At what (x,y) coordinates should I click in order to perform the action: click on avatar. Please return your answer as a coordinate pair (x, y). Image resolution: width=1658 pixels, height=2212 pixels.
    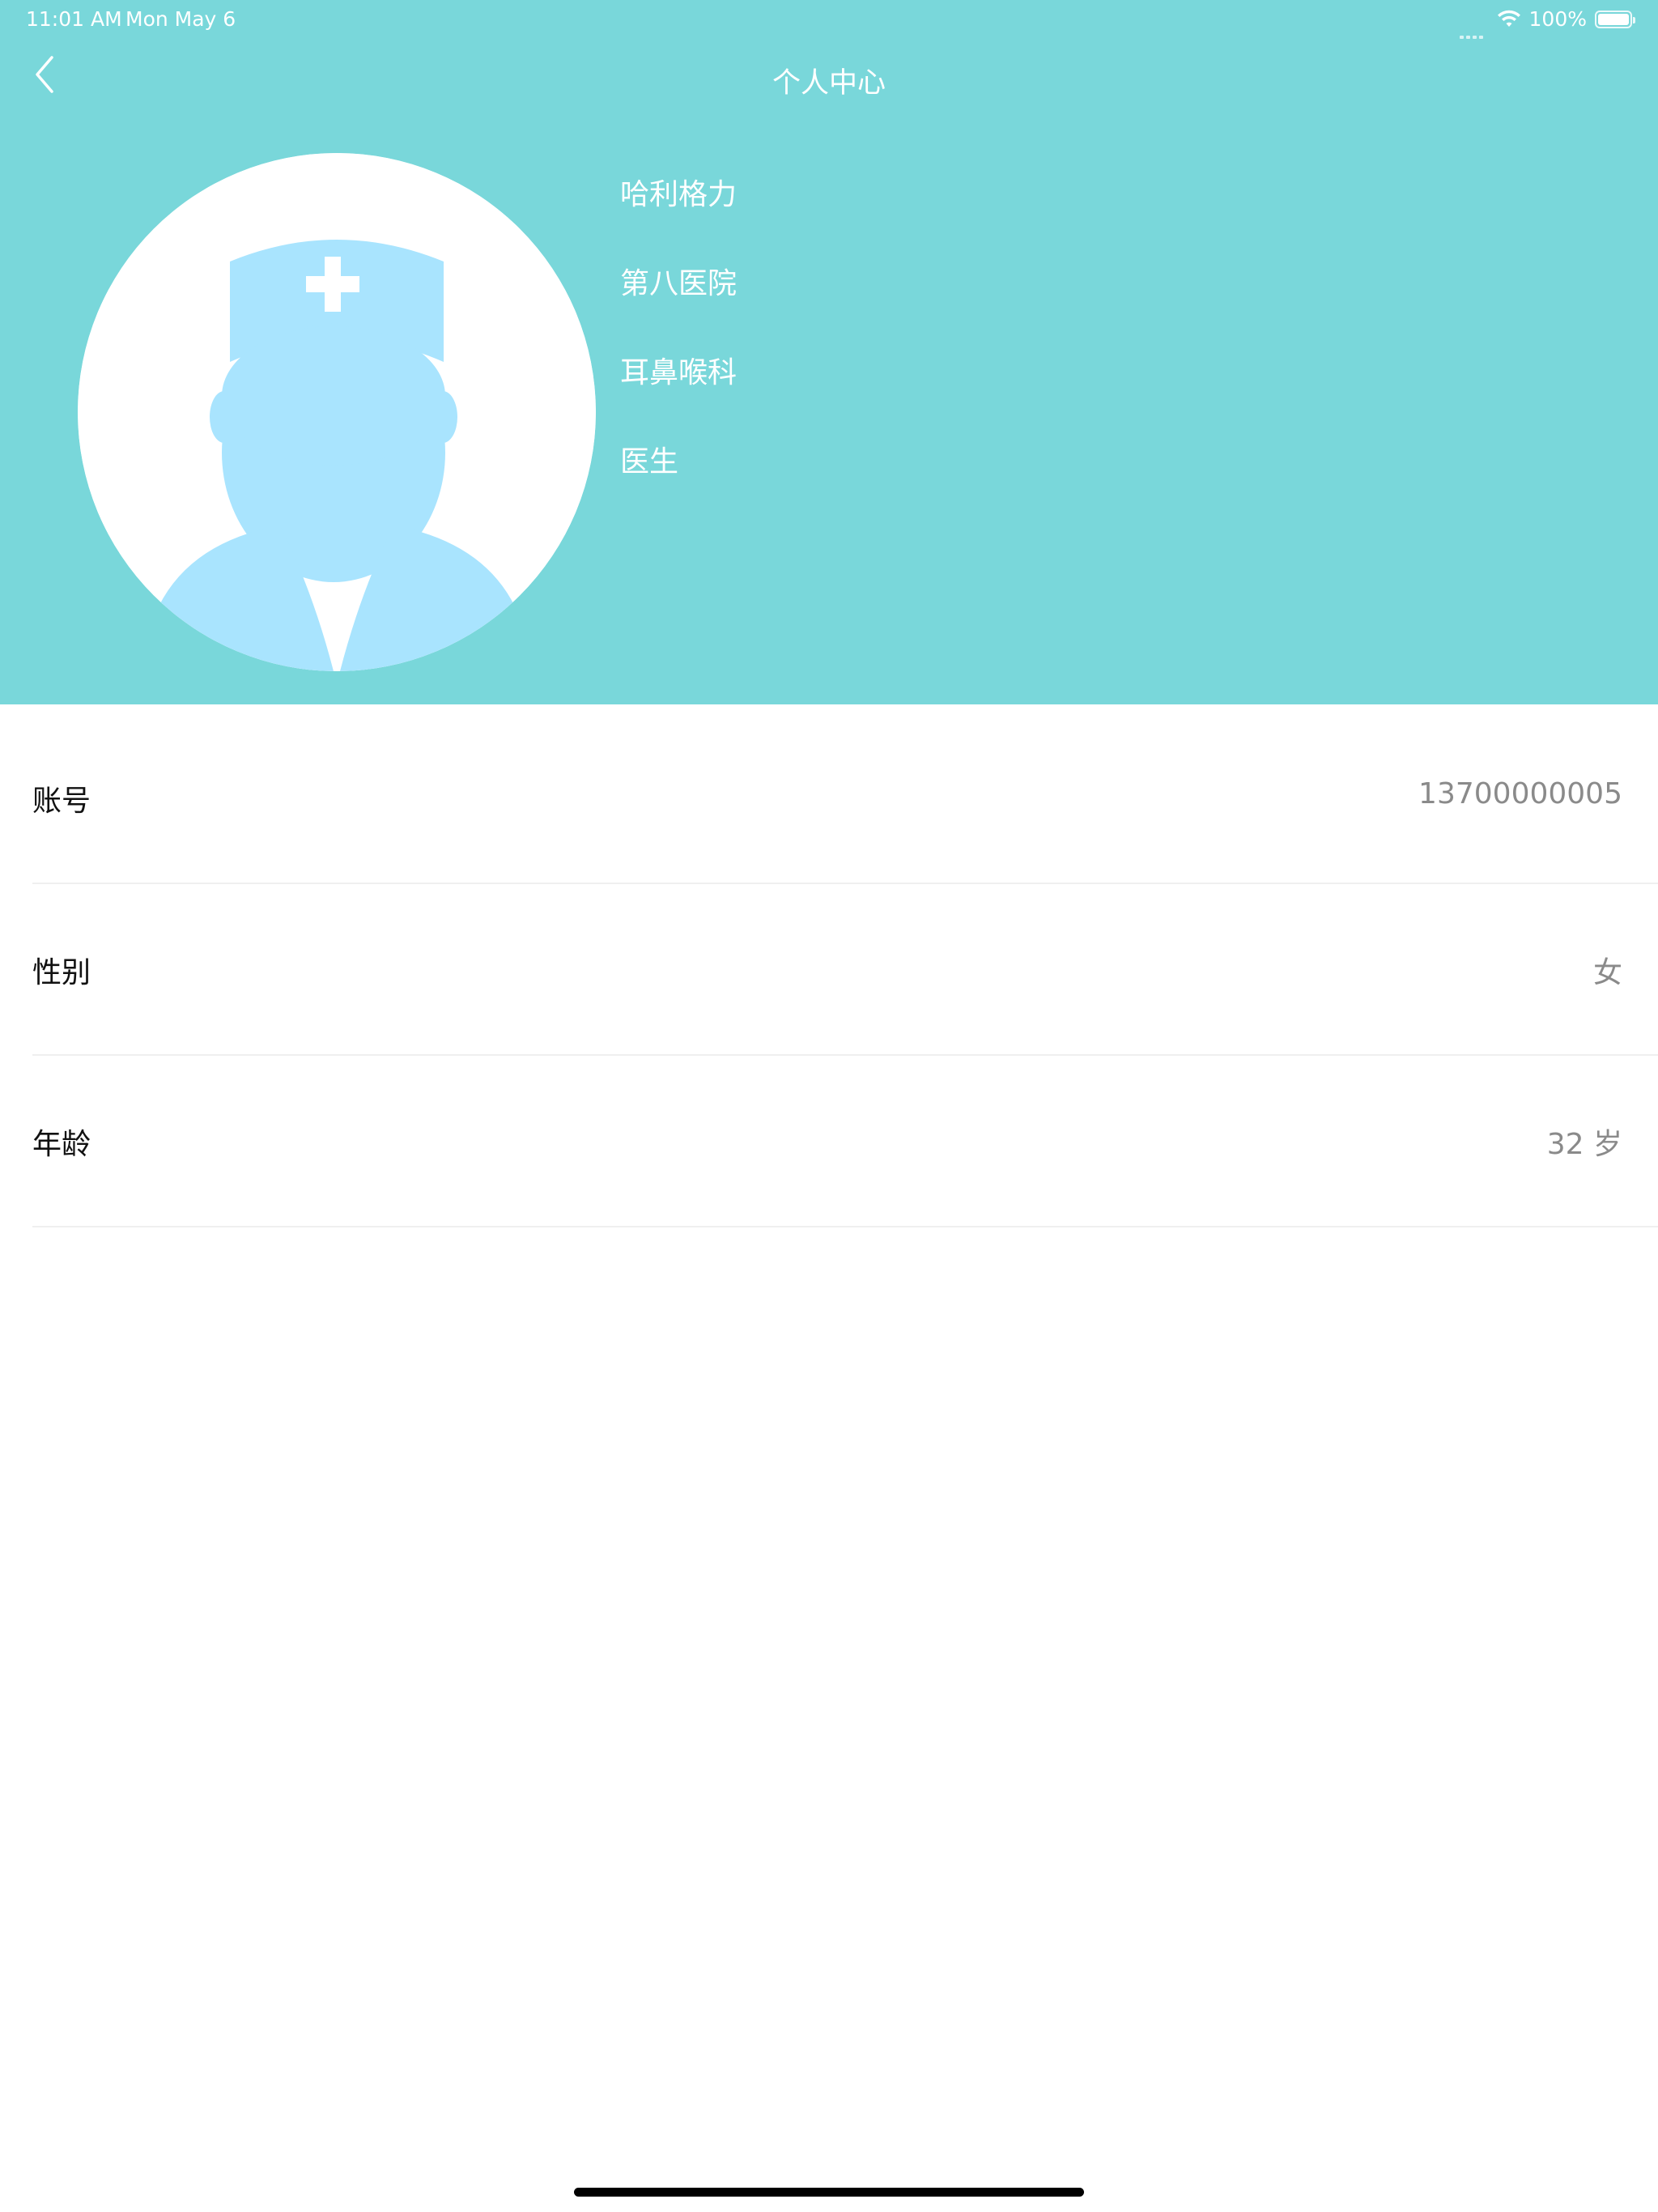
    Looking at the image, I should click on (337, 412).